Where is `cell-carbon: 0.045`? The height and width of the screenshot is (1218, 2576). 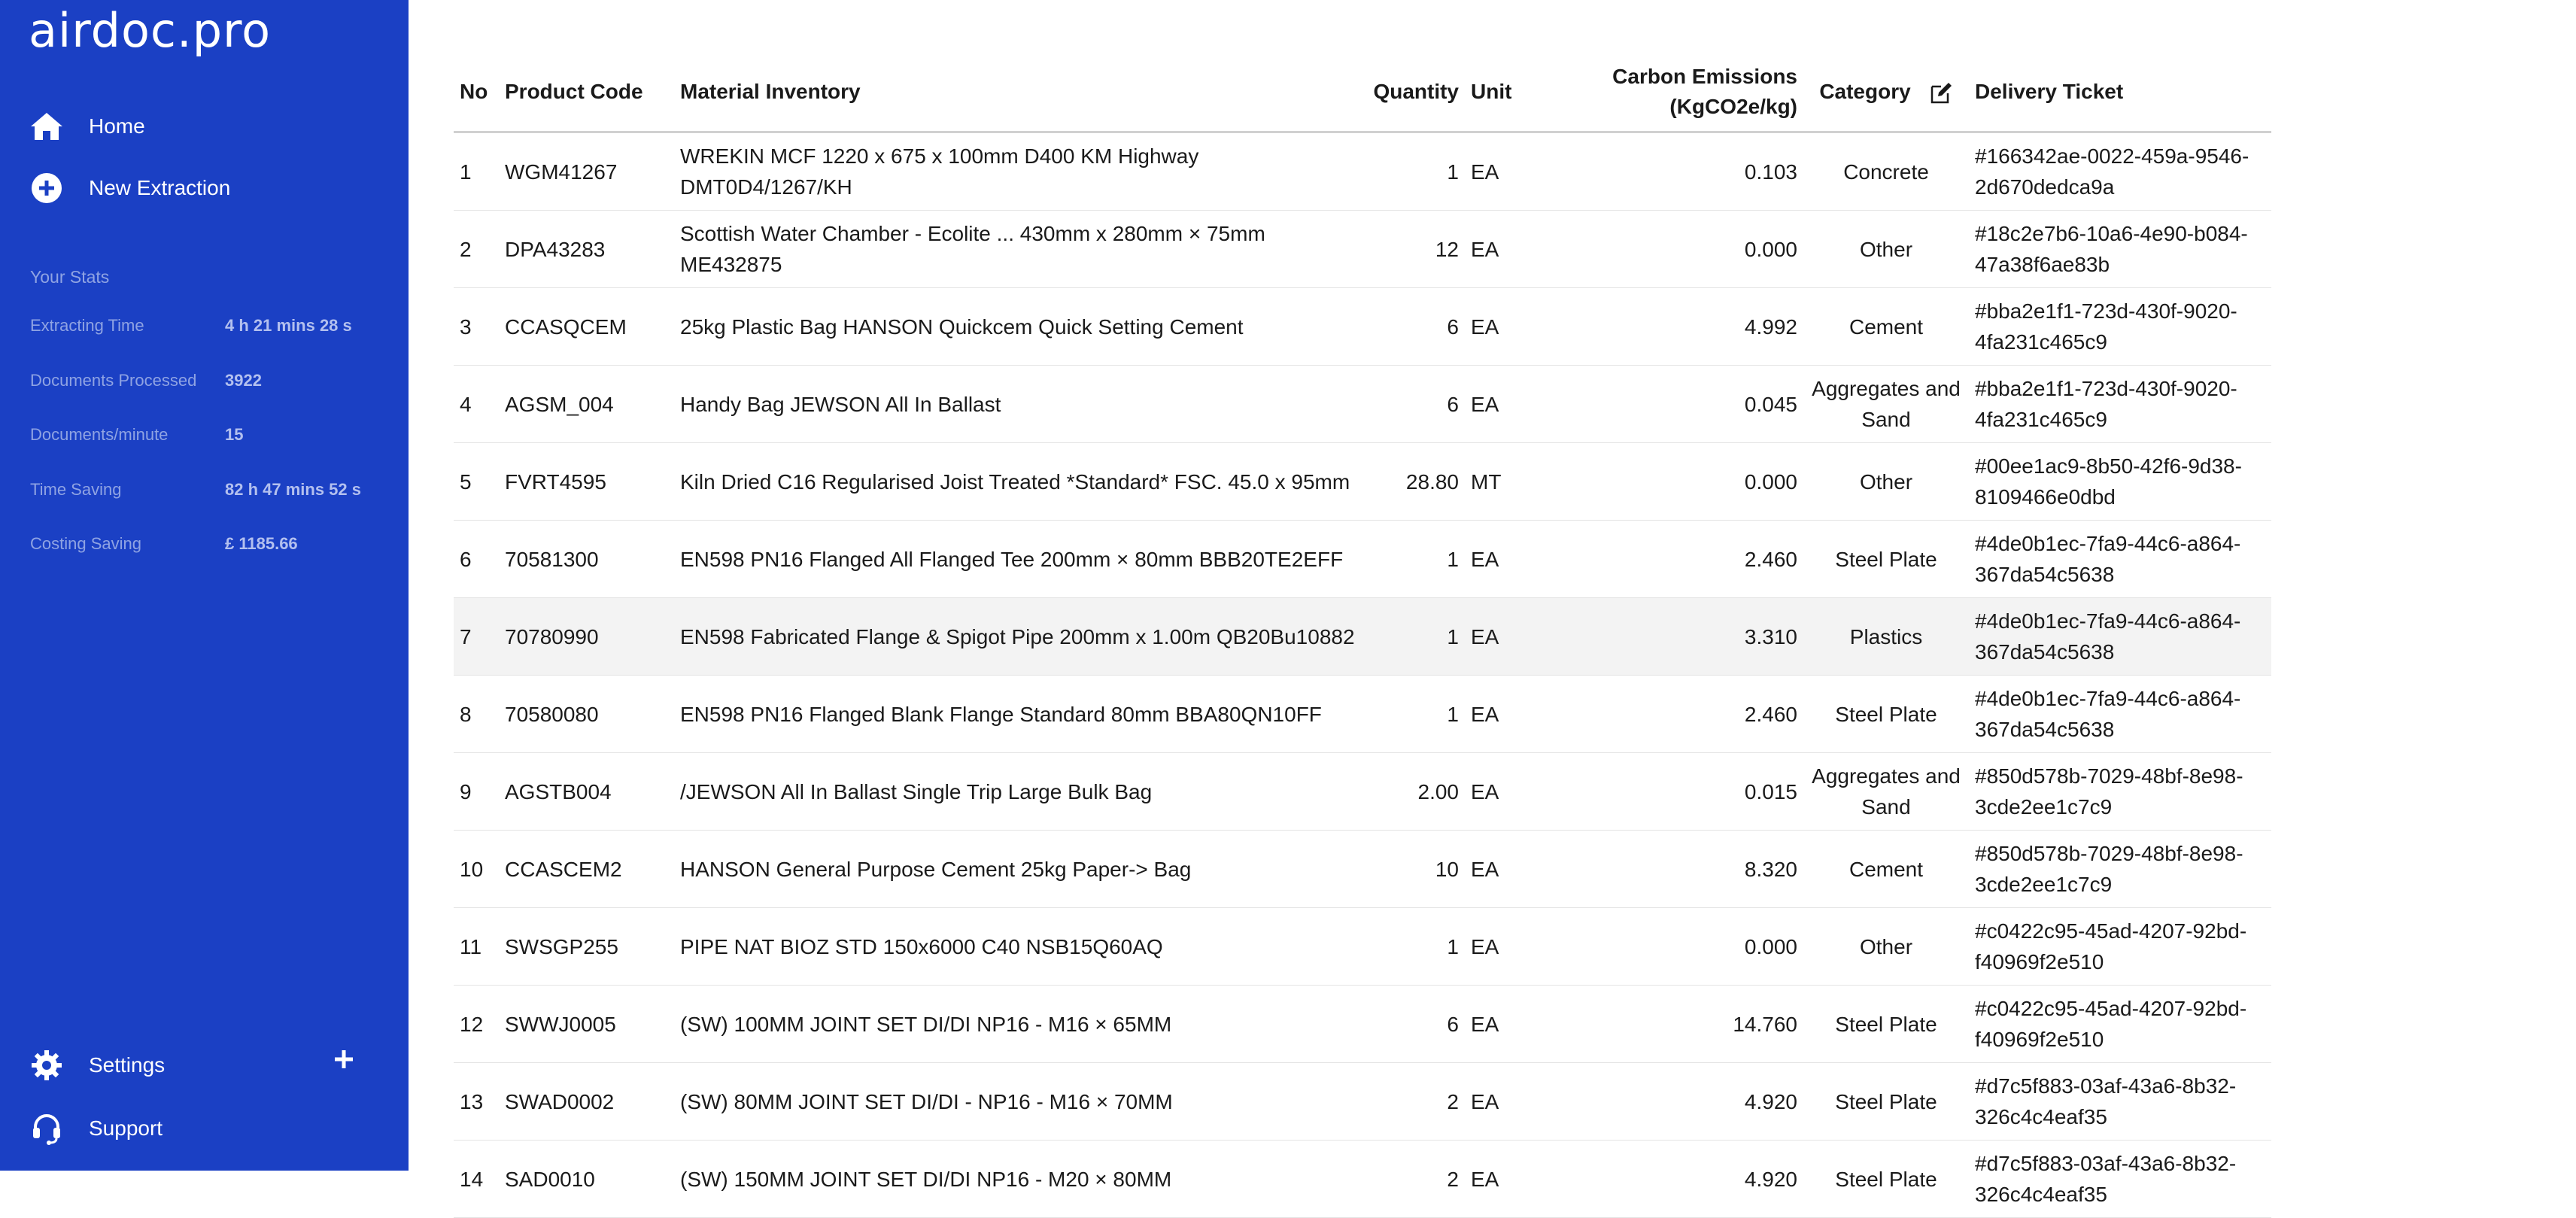
cell-carbon: 0.045 is located at coordinates (1679, 404).